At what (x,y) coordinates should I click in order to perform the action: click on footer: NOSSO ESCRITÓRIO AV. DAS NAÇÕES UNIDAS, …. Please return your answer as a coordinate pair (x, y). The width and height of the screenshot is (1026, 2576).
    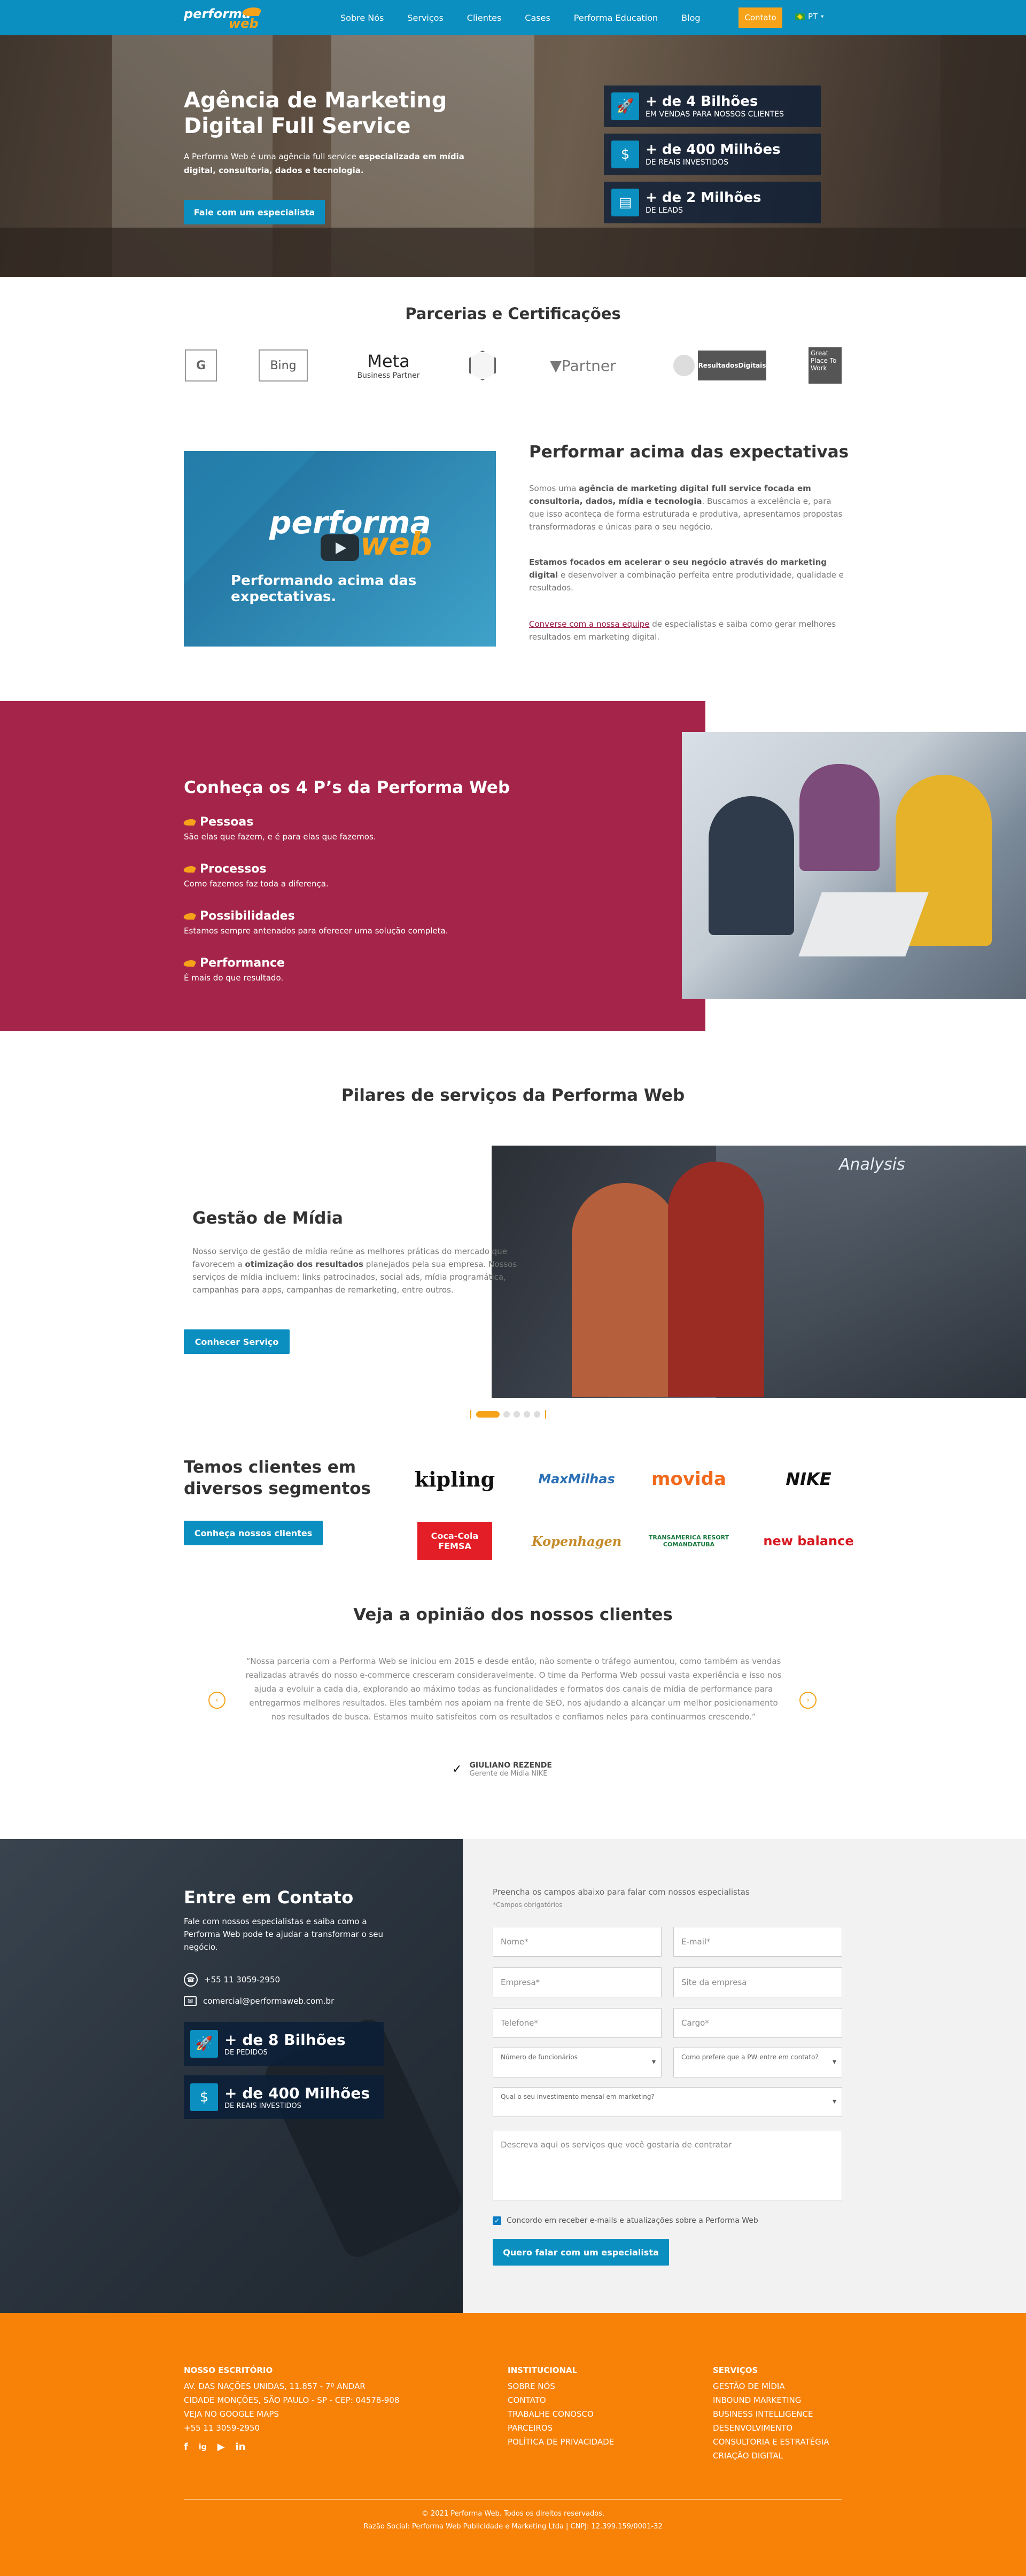
    Looking at the image, I should click on (513, 2444).